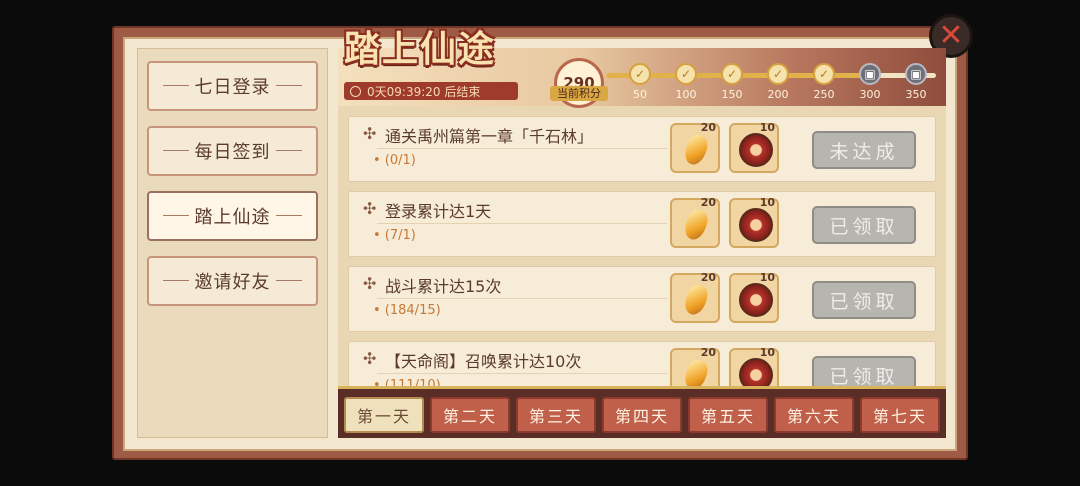  What do you see at coordinates (778, 94) in the screenshot?
I see `milestone-value: 200` at bounding box center [778, 94].